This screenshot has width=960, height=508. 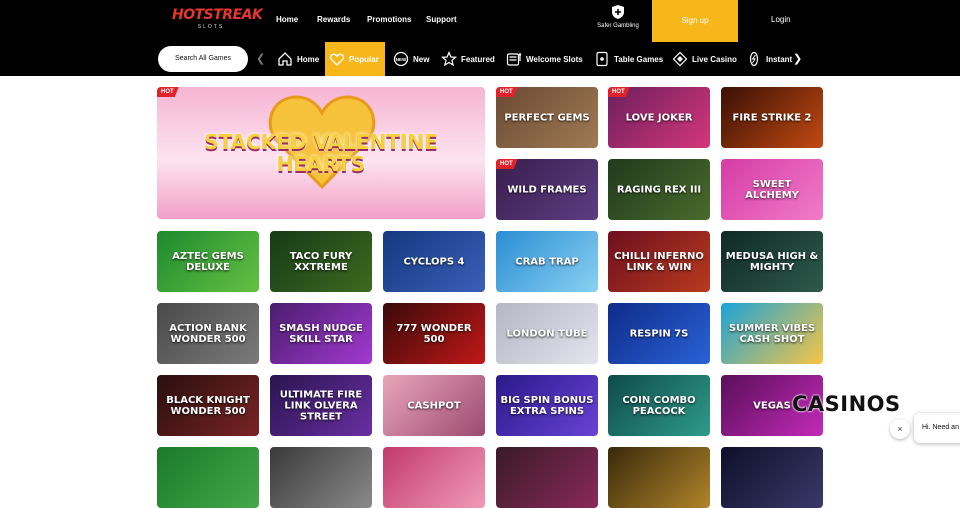 I want to click on game-tile: 777 WONDER 500, so click(x=434, y=333).